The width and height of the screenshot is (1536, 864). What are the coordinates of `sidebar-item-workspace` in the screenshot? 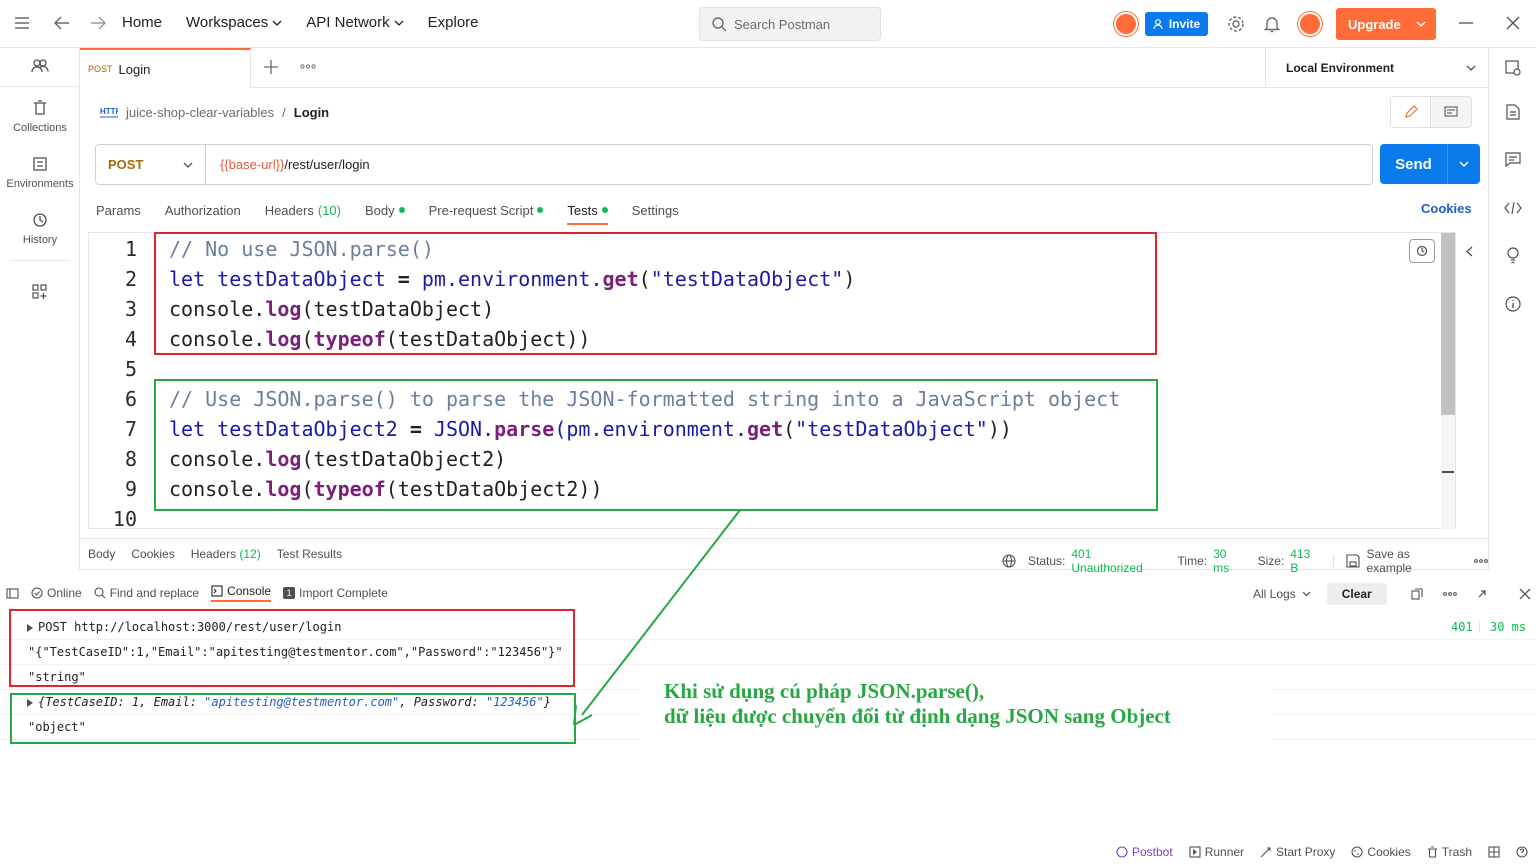 It's located at (40, 66).